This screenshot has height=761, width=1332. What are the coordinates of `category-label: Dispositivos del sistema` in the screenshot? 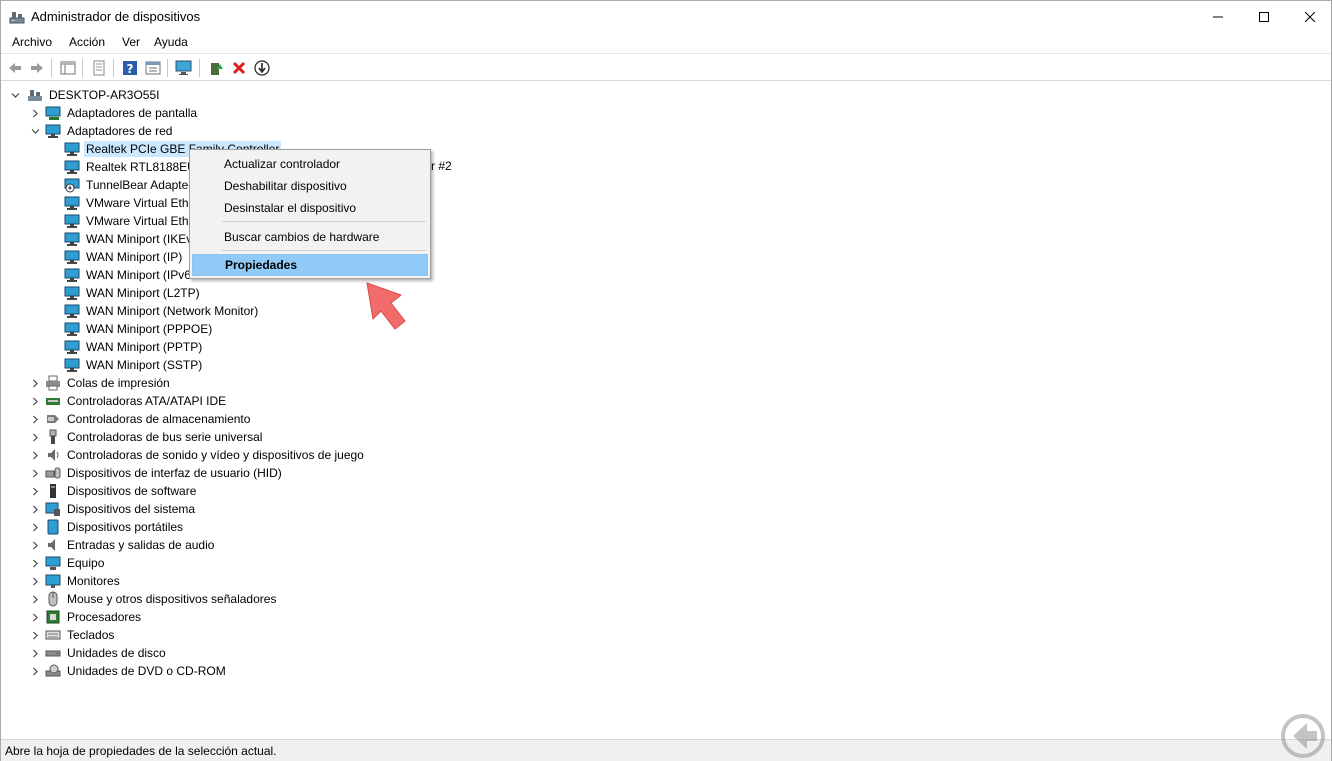 It's located at (131, 509).